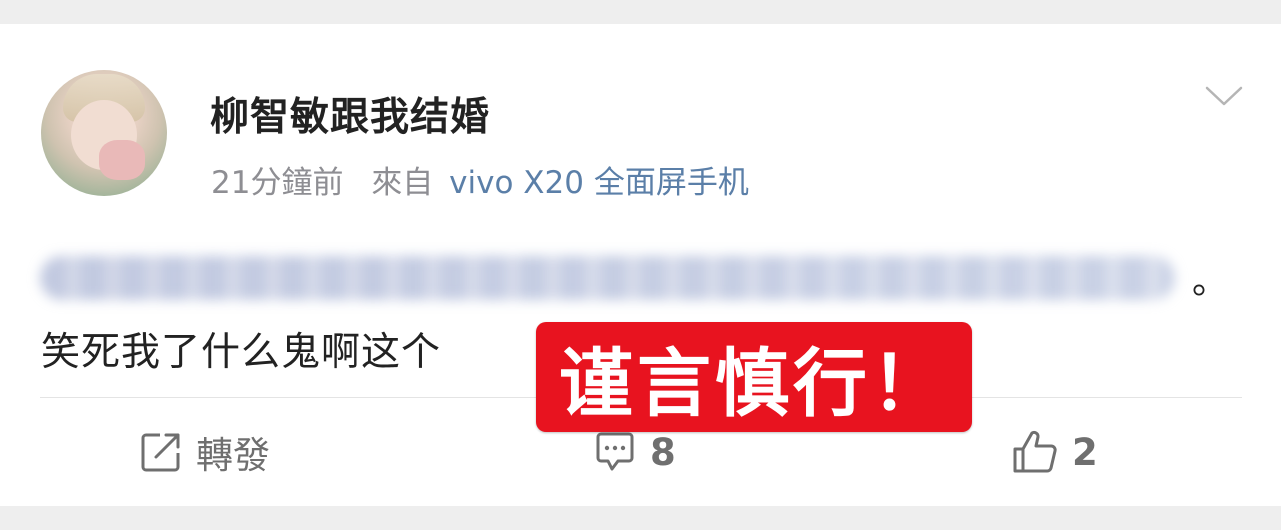 The height and width of the screenshot is (530, 1281). I want to click on blurred-text, so click(607, 278).